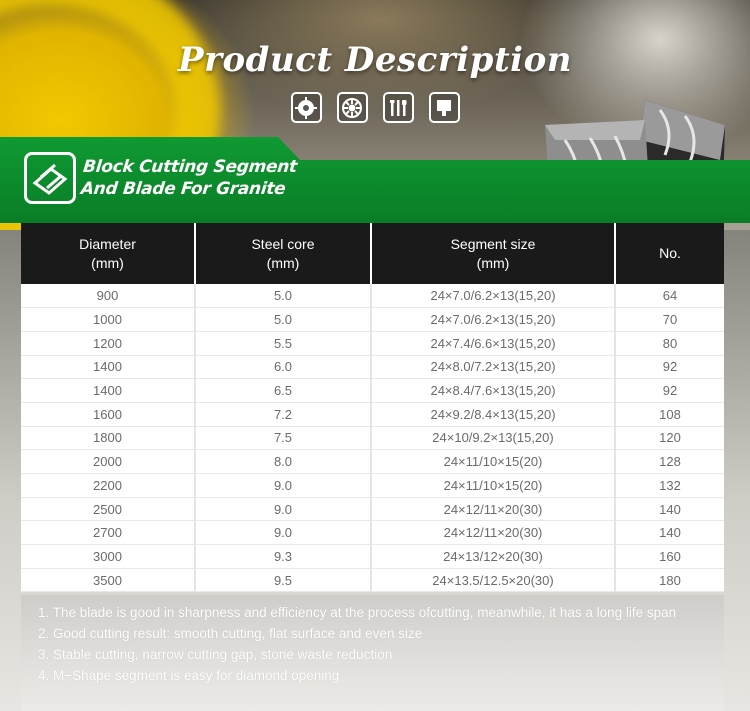  I want to click on table-cell: 3500, so click(108, 580).